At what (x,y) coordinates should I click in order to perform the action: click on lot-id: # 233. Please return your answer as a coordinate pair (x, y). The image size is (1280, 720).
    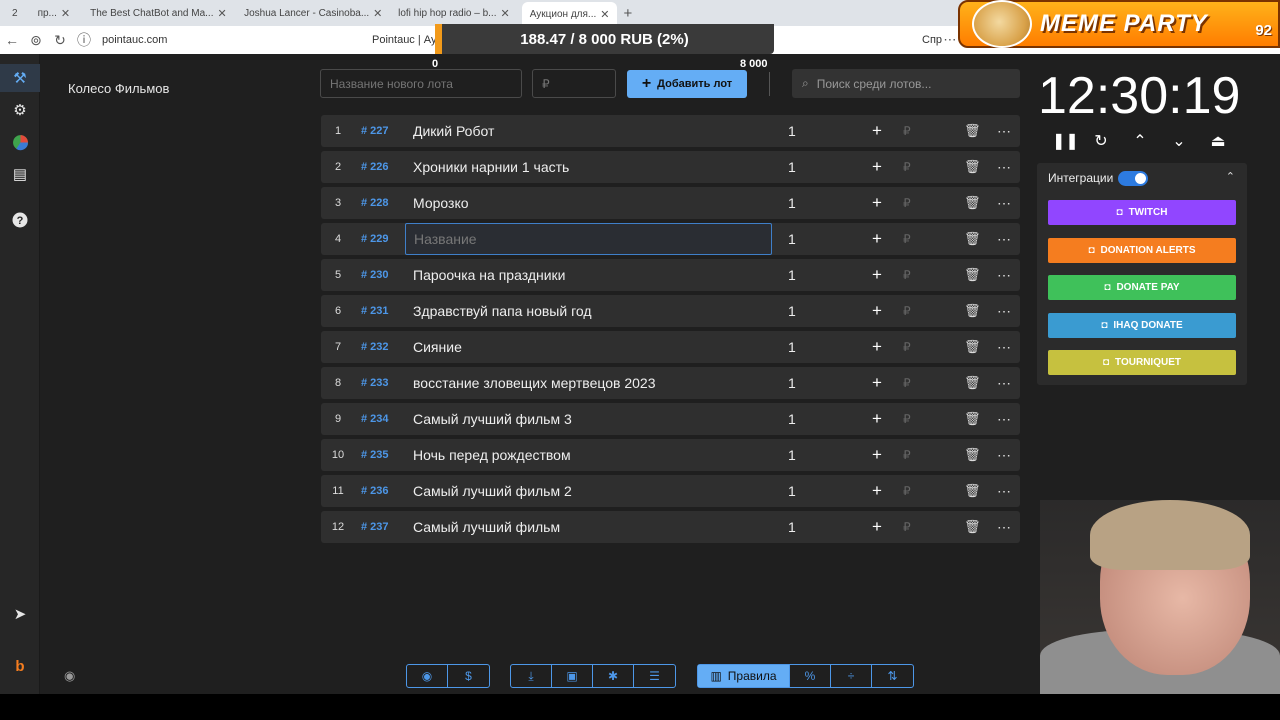
    Looking at the image, I should click on (375, 383).